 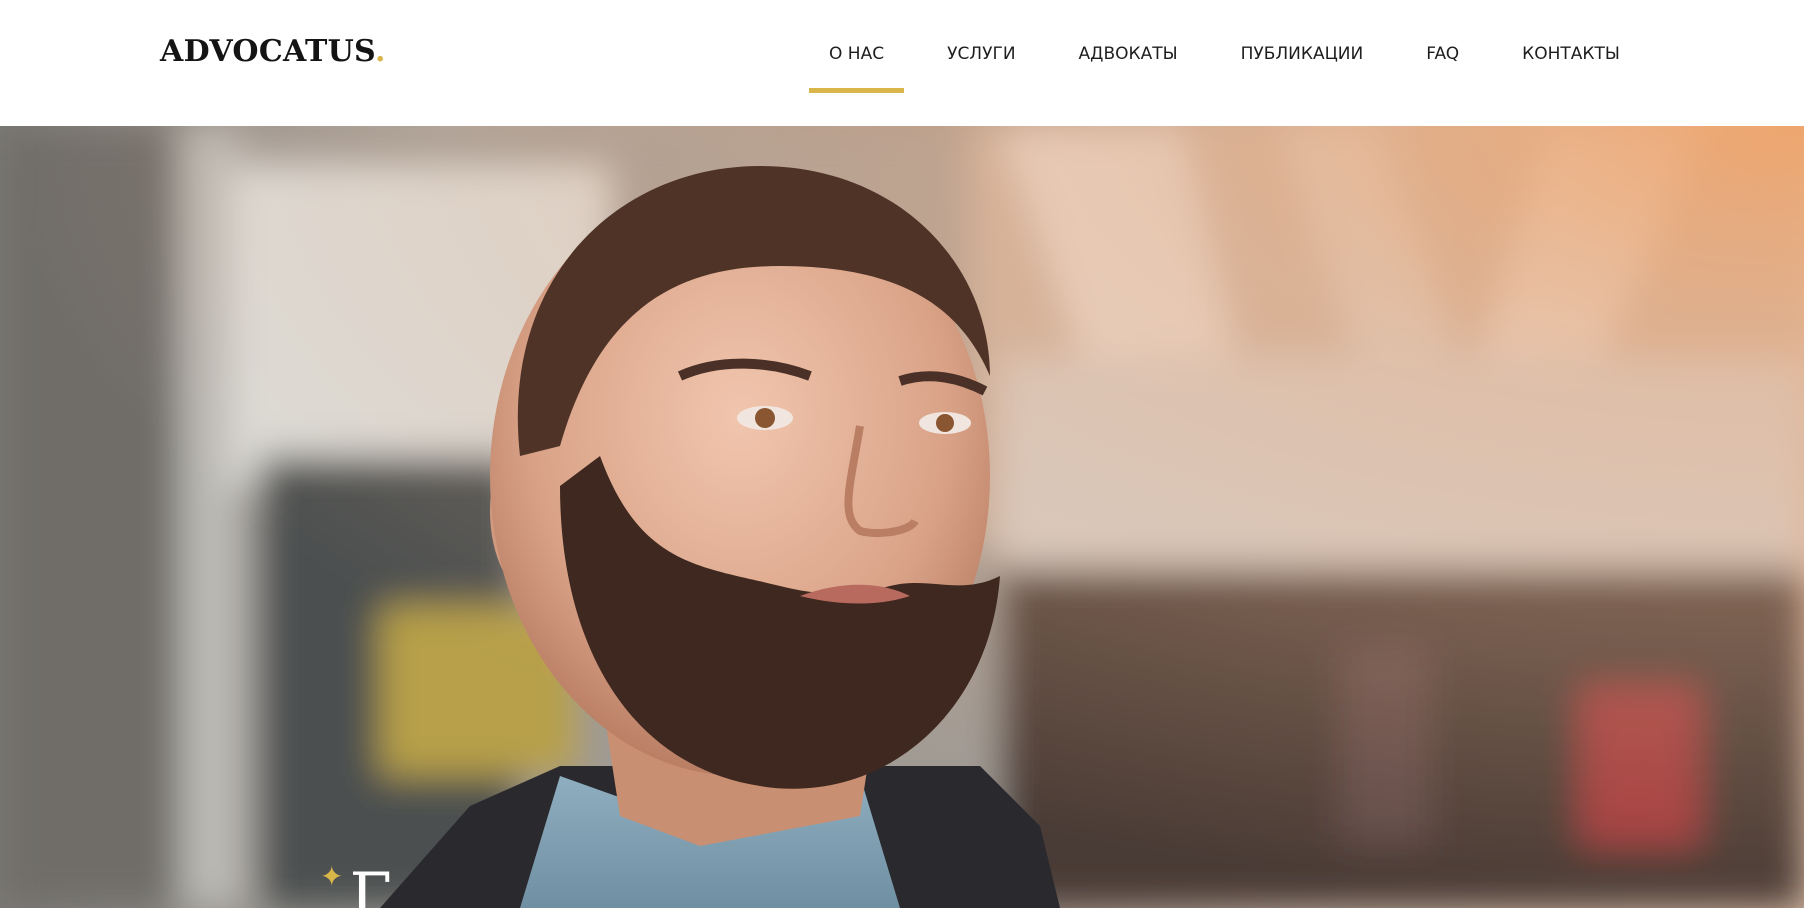 What do you see at coordinates (1302, 63) in the screenshot?
I see `nav-item-publications: ПУБЛИКАЦИИ` at bounding box center [1302, 63].